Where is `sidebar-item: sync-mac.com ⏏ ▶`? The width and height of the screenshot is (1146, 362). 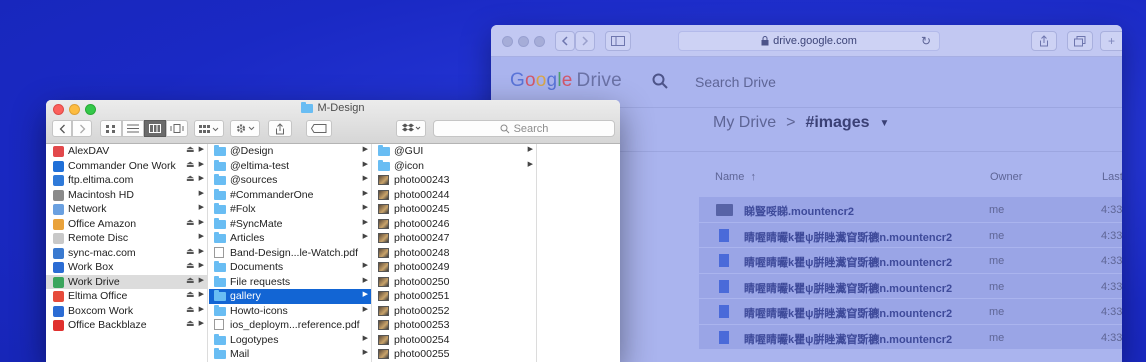
sidebar-item: sync-mac.com ⏏ ▶ is located at coordinates (126, 253).